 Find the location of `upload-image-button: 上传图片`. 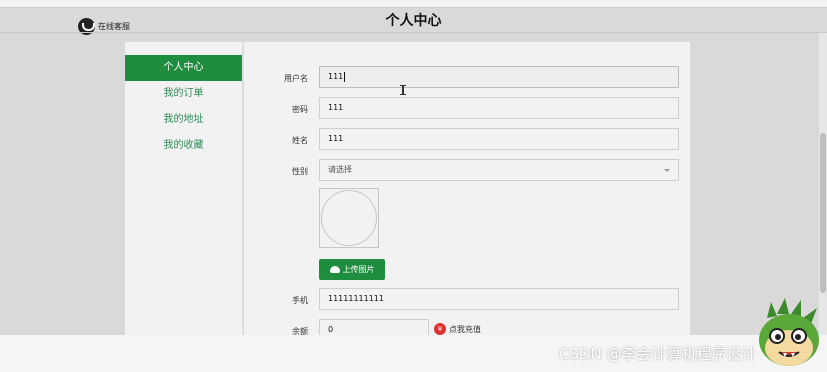

upload-image-button: 上传图片 is located at coordinates (352, 269).